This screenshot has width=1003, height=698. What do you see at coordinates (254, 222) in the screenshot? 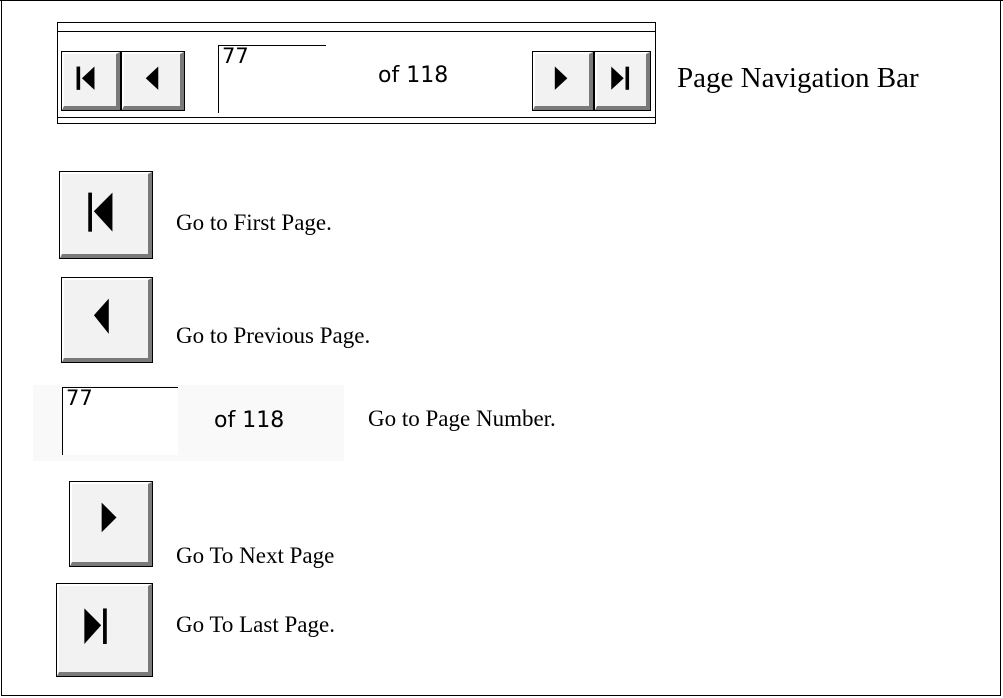
I see `first-page-description: Go to First Page.` at bounding box center [254, 222].